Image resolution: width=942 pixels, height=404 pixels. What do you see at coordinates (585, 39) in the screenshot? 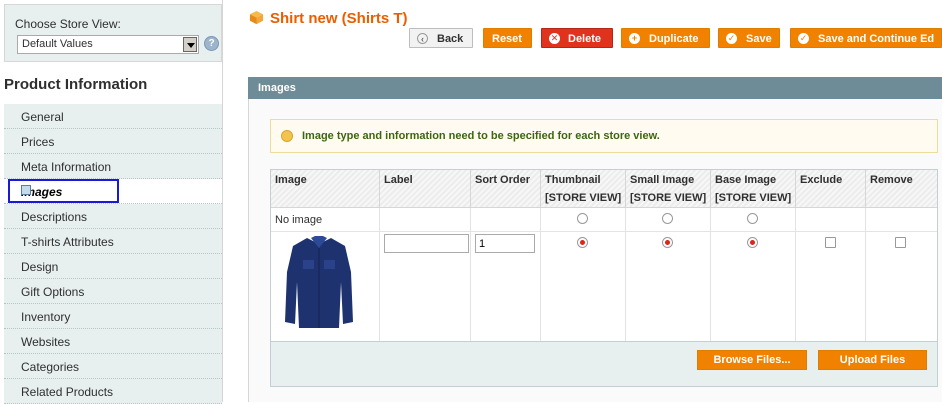
I see `delete-button-label: Delete` at bounding box center [585, 39].